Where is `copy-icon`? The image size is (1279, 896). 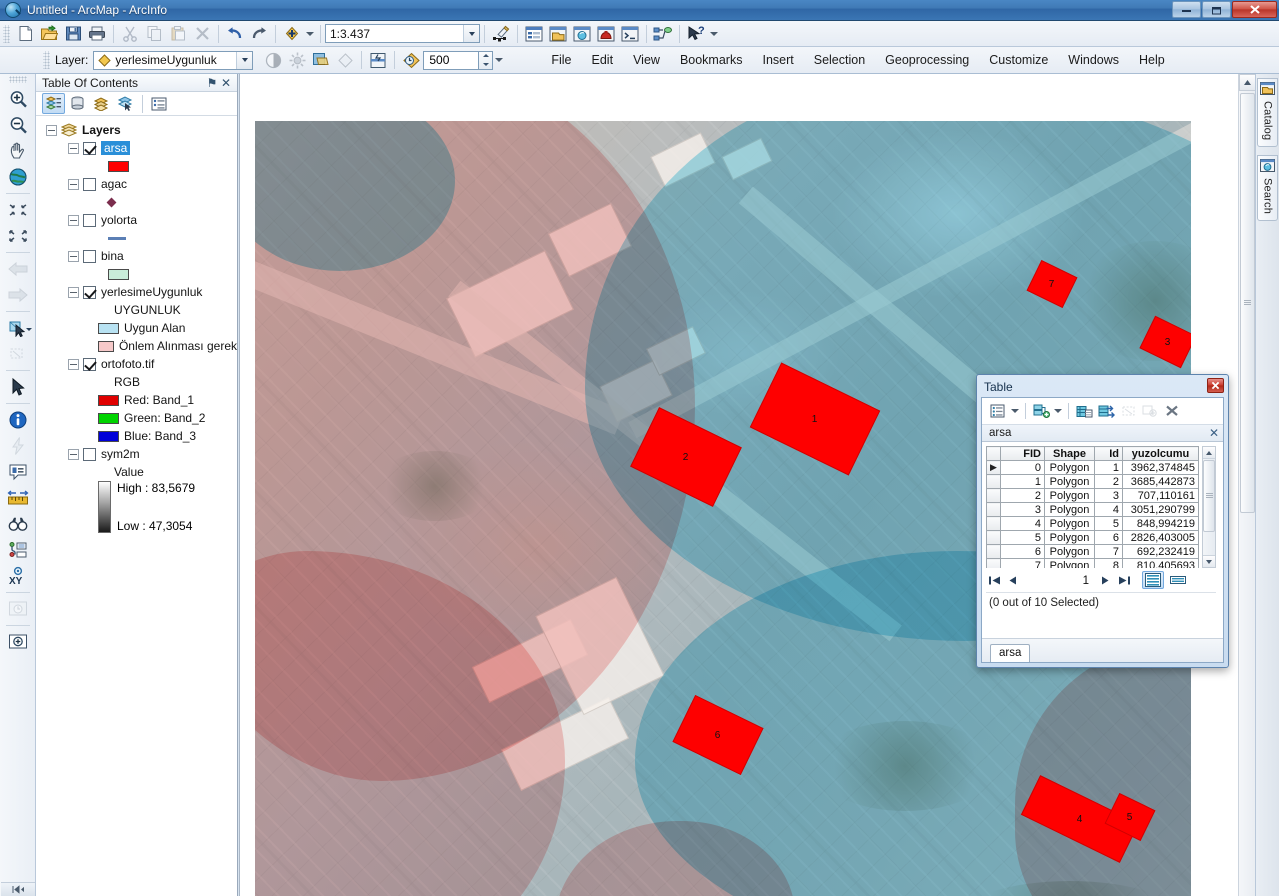 copy-icon is located at coordinates (154, 34).